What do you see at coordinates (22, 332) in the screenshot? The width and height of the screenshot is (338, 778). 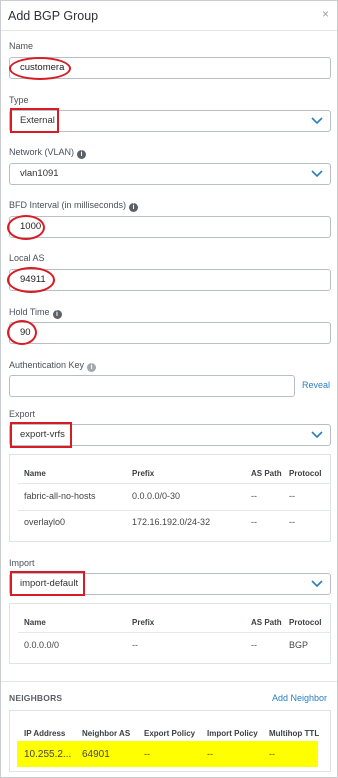 I see `annotation-oval-hold-time` at bounding box center [22, 332].